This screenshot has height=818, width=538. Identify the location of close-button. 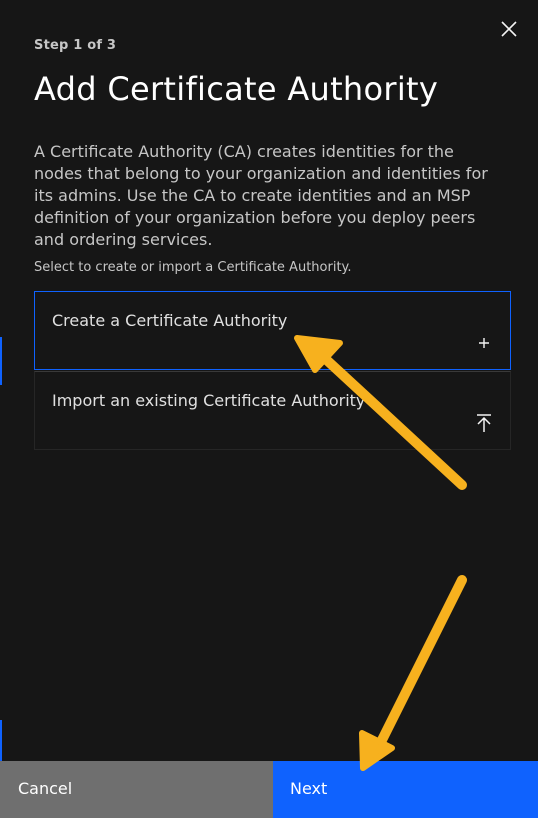
(509, 29).